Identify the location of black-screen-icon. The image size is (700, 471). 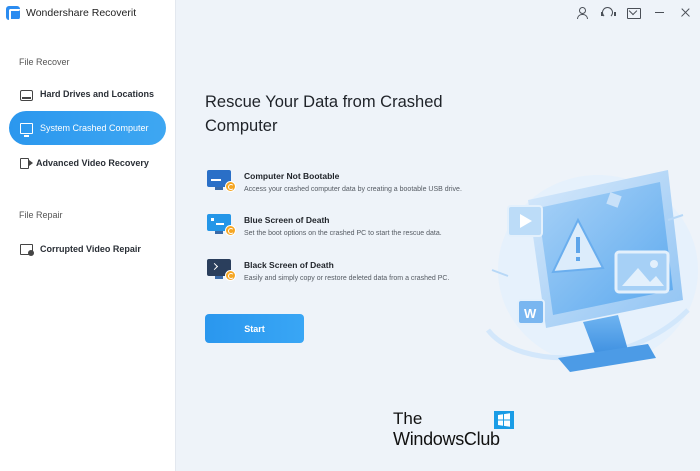
(221, 270).